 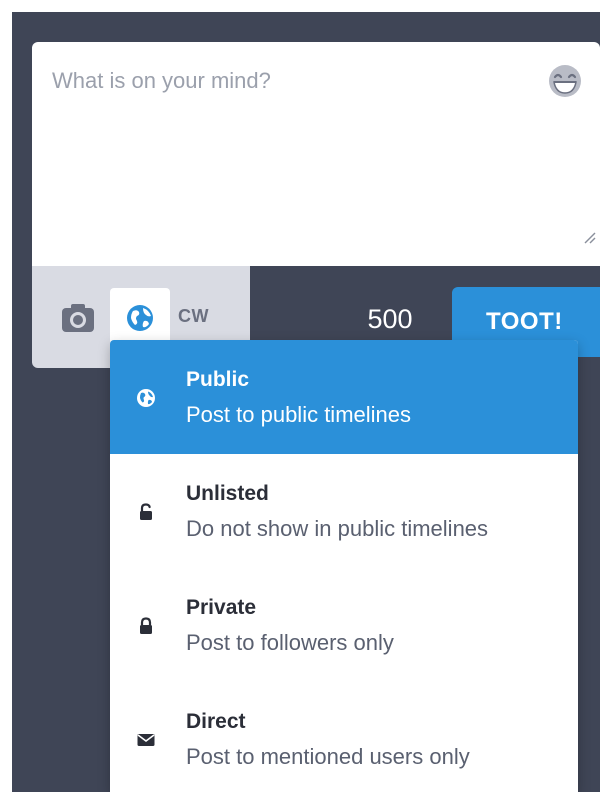 I want to click on privacy-option-private: Private Post to followers only, so click(x=344, y=625).